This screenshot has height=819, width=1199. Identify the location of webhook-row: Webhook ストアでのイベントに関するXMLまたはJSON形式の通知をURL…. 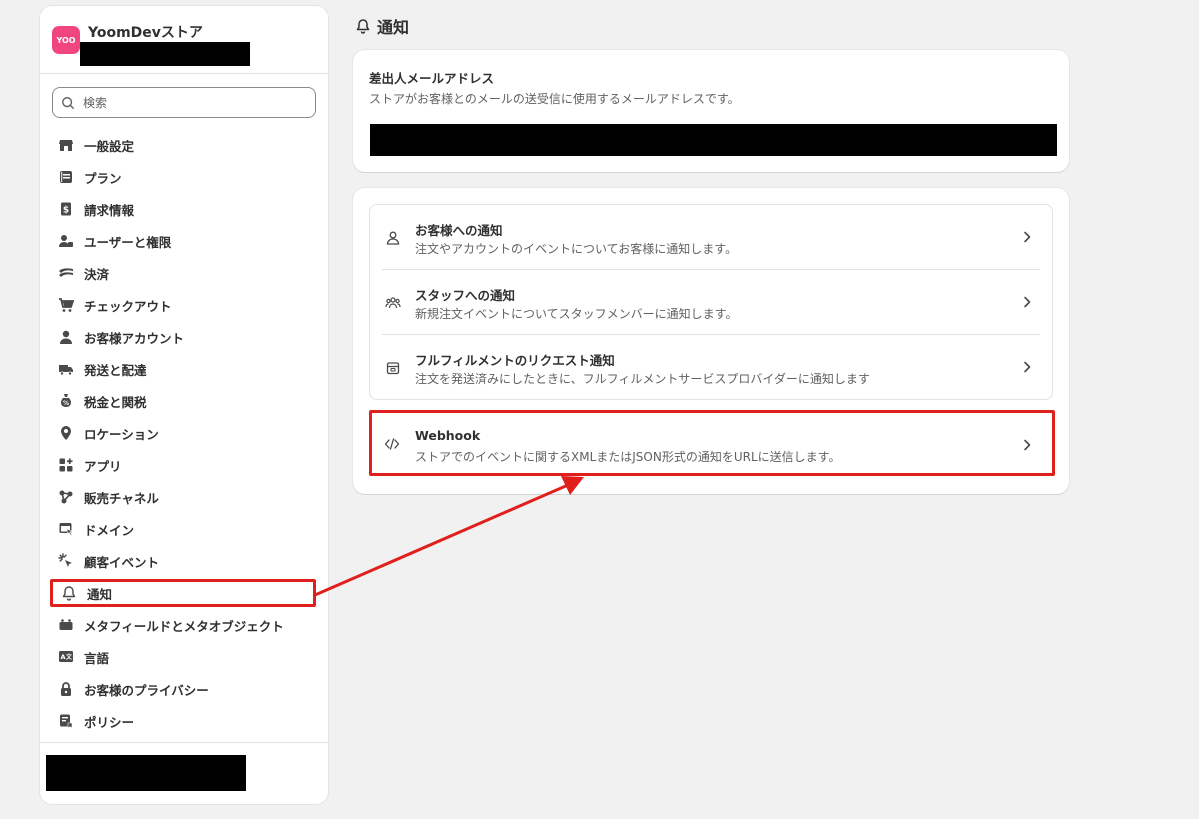
(712, 443).